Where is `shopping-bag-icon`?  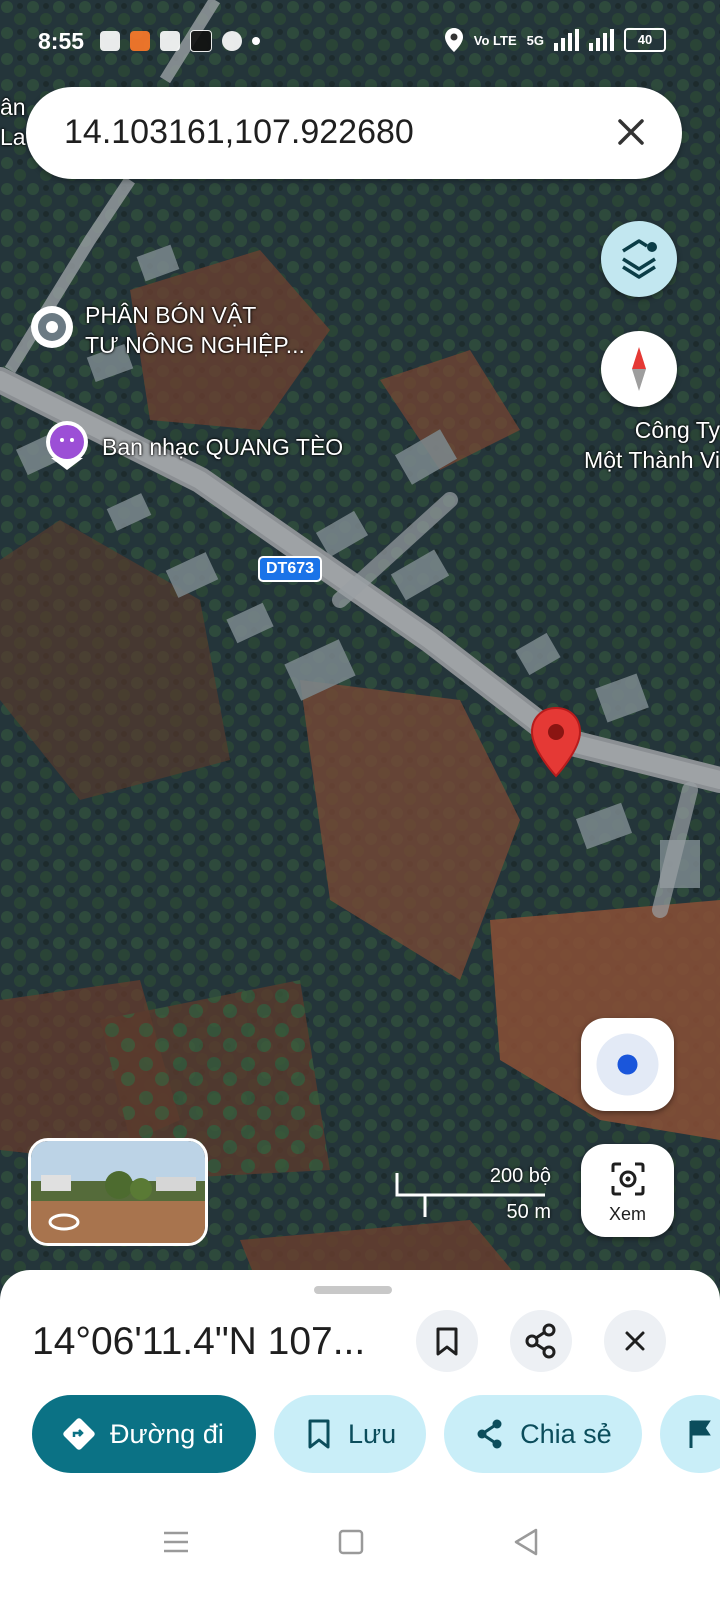 shopping-bag-icon is located at coordinates (110, 41).